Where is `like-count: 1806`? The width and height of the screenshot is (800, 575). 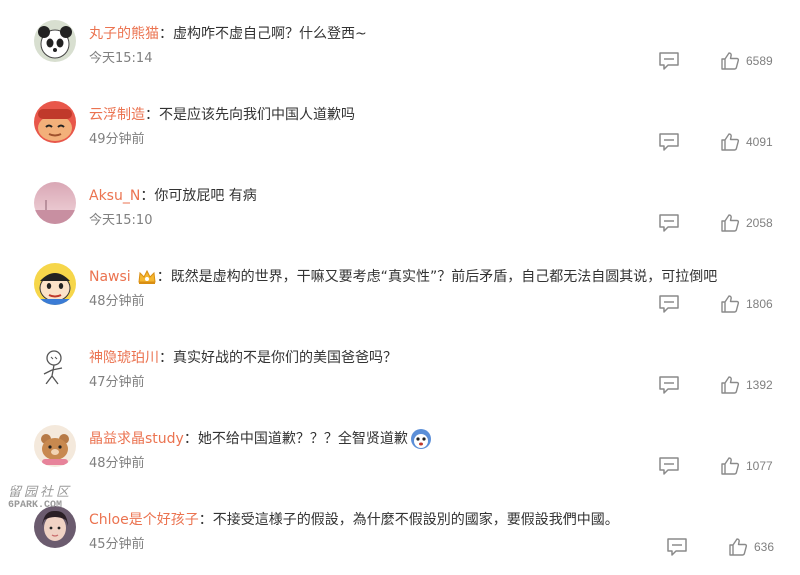 like-count: 1806 is located at coordinates (759, 304).